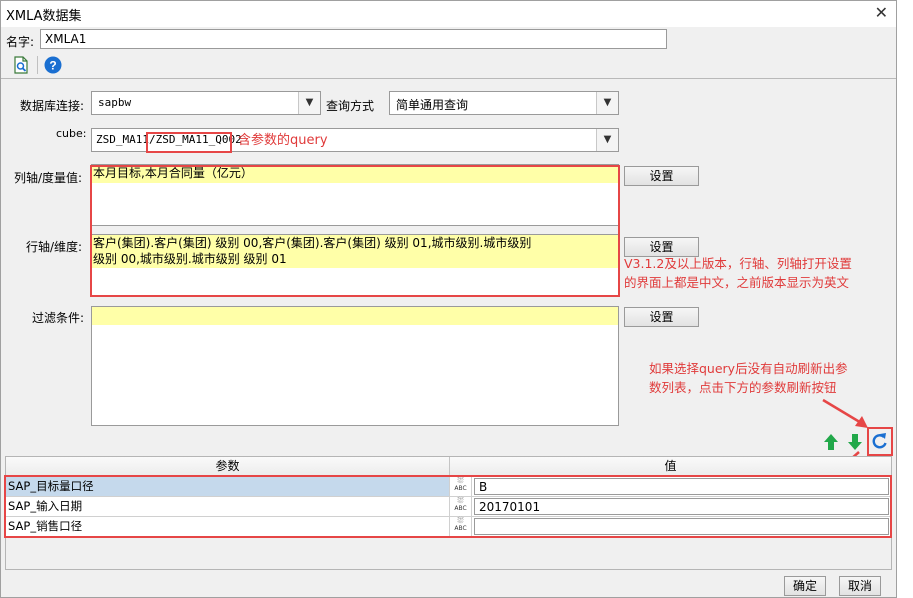 Image resolution: width=913 pixels, height=598 pixels. I want to click on columns-axis-settings-button: 设置, so click(661, 176).